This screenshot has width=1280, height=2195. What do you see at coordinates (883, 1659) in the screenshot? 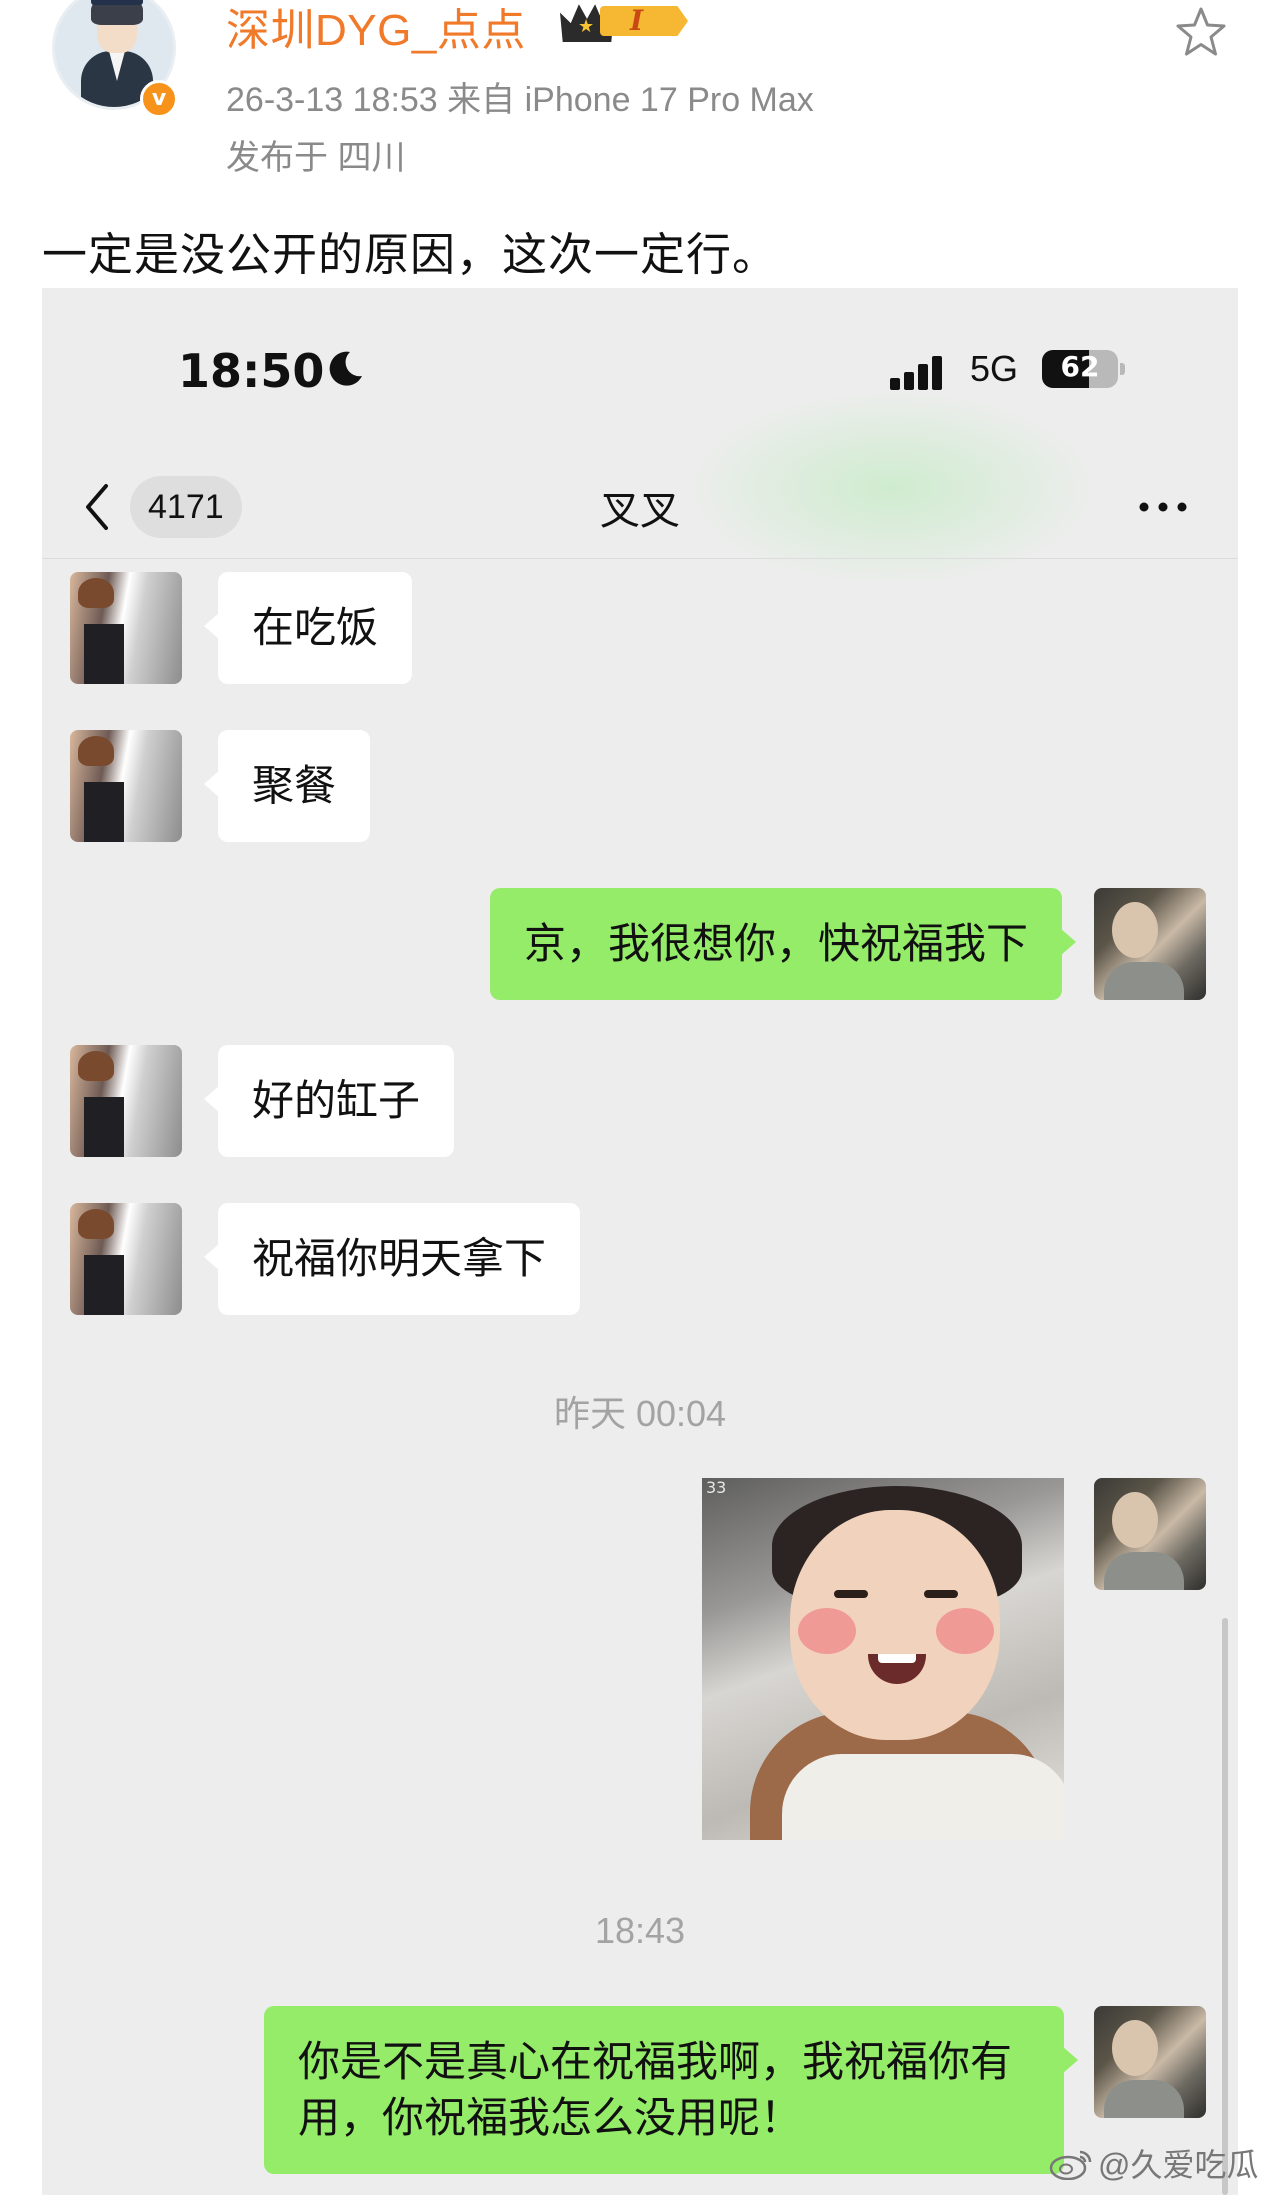
I see `image-message: 33` at bounding box center [883, 1659].